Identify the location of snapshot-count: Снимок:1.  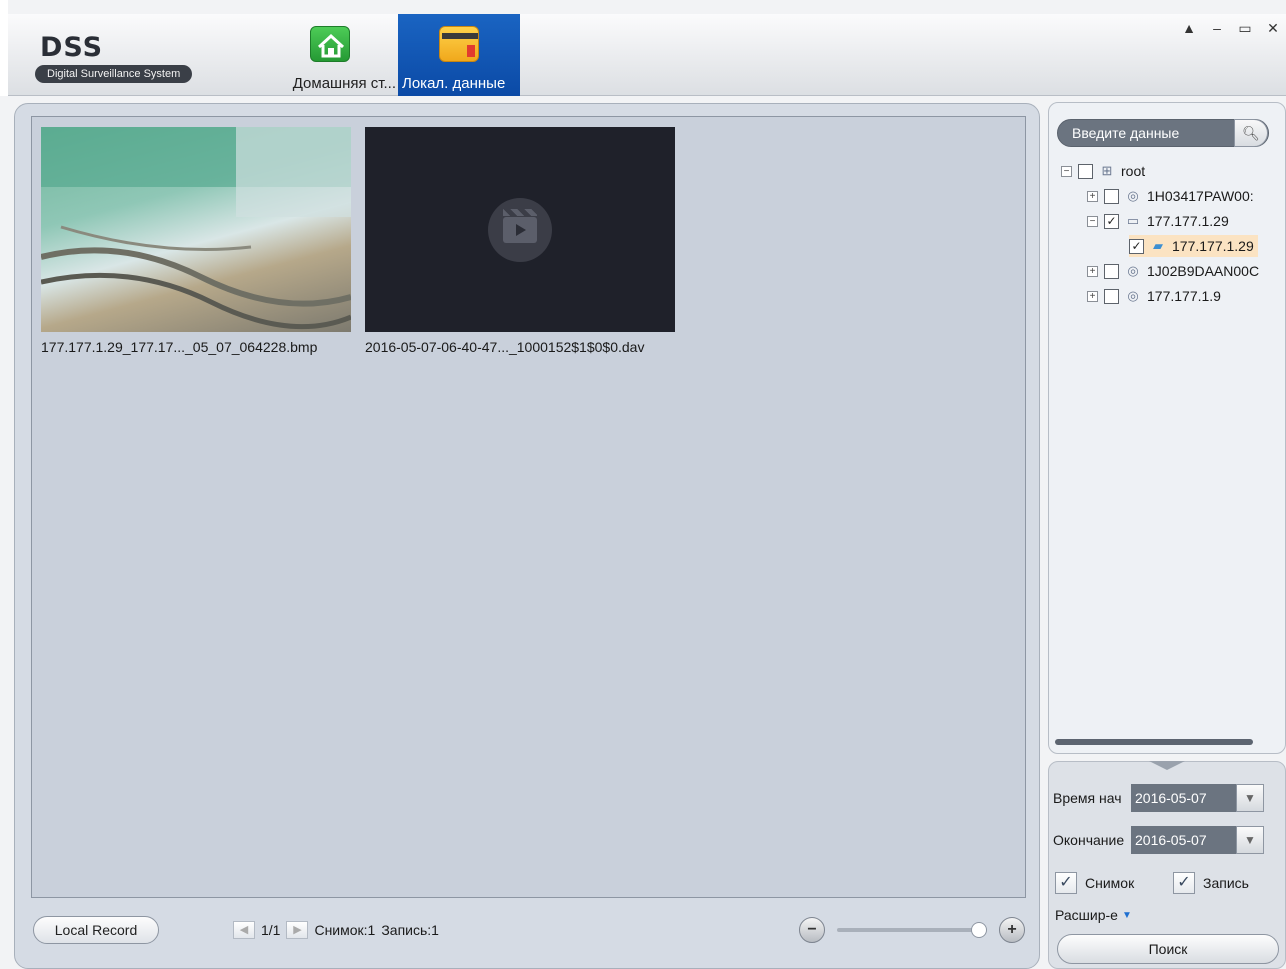
(345, 930).